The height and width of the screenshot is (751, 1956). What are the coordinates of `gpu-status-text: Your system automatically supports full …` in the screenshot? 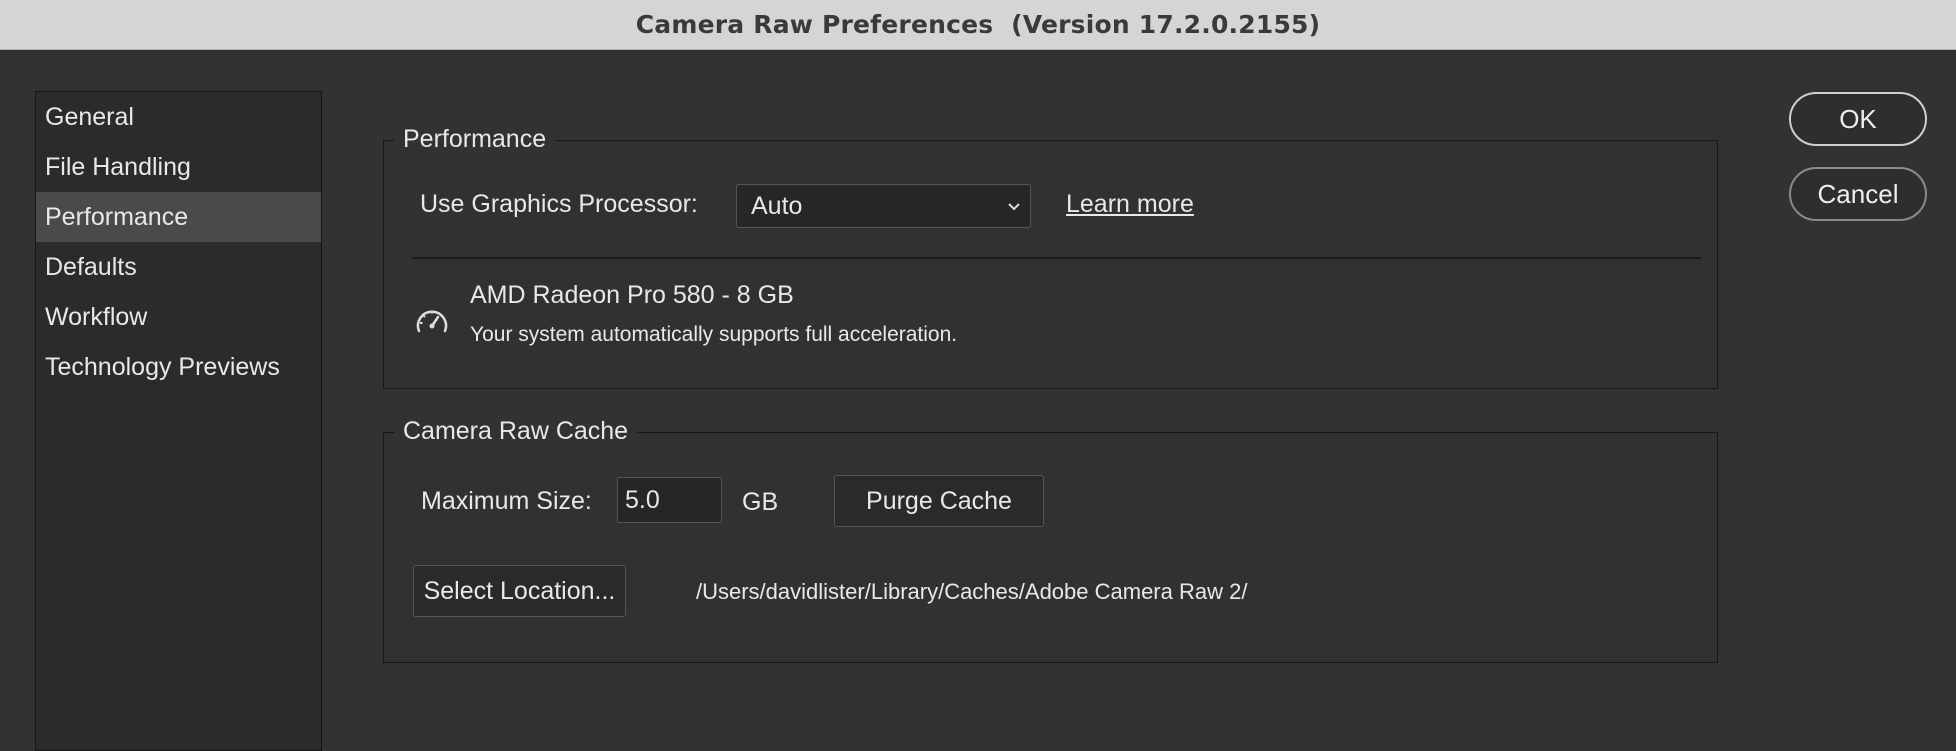 It's located at (714, 334).